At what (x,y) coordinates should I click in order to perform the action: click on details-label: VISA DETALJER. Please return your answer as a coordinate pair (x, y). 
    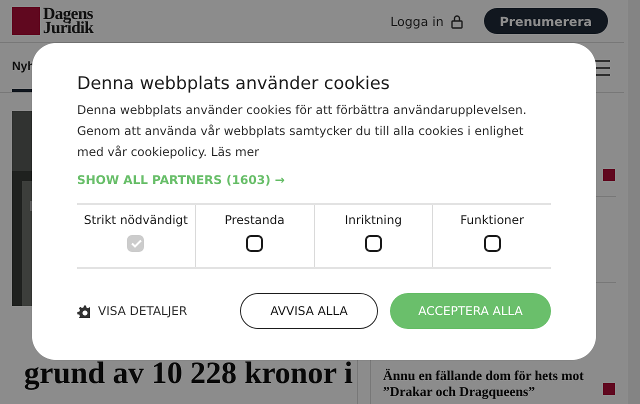
    Looking at the image, I should click on (143, 311).